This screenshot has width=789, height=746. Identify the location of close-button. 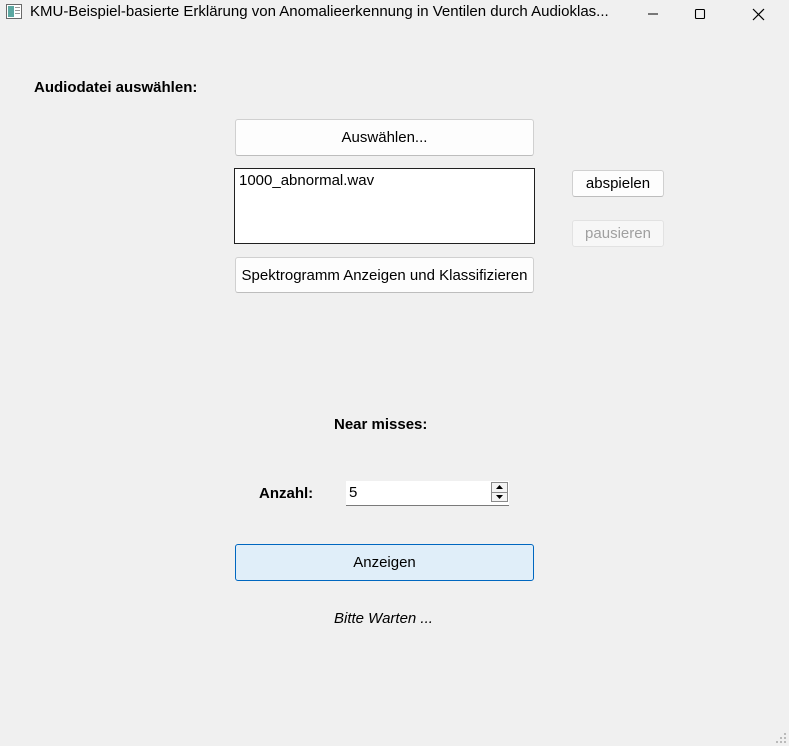
(758, 14).